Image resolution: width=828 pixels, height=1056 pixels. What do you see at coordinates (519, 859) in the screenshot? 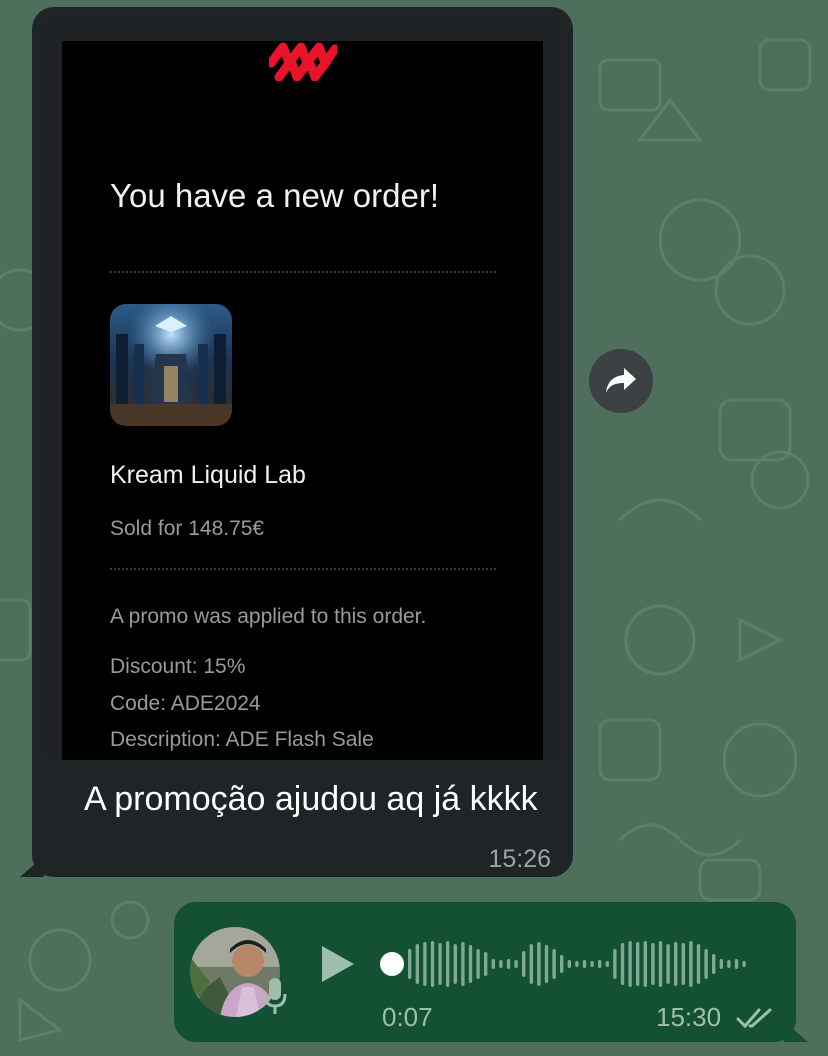
I see `message-timestamp: 15:26` at bounding box center [519, 859].